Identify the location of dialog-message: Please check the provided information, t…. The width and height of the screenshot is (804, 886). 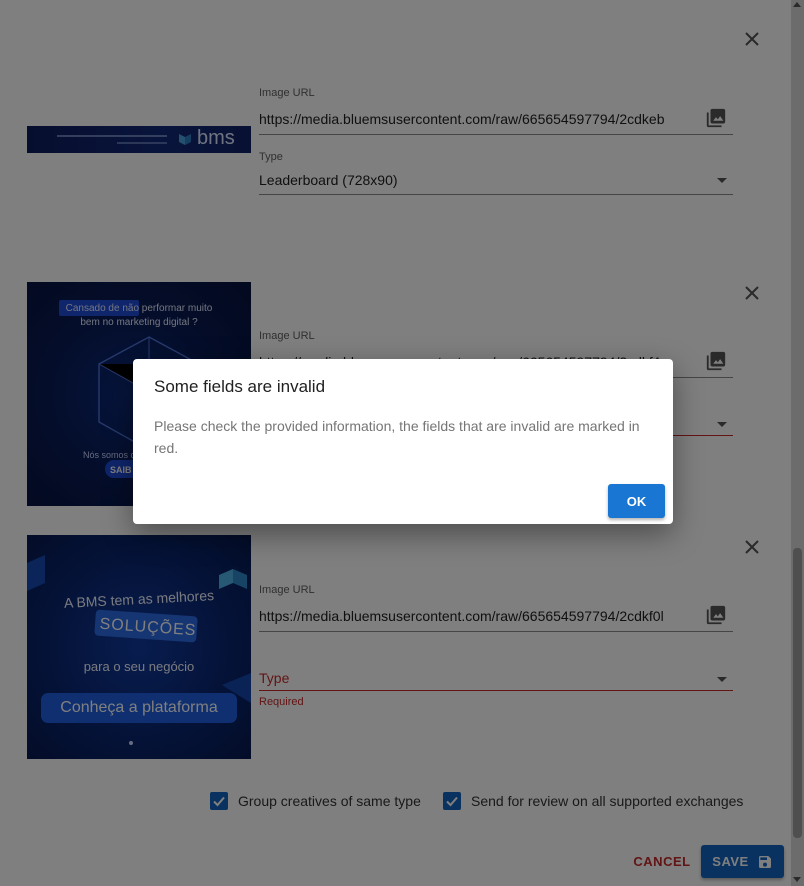
(397, 437).